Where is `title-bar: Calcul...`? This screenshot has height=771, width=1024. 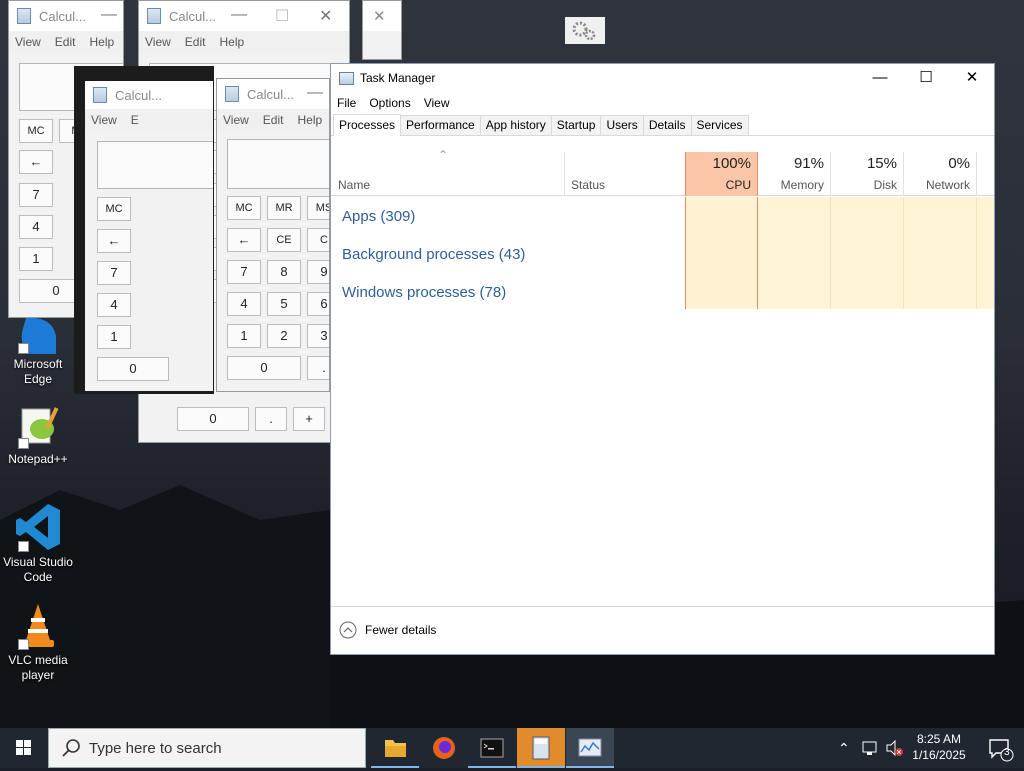 title-bar: Calcul... is located at coordinates (149, 95).